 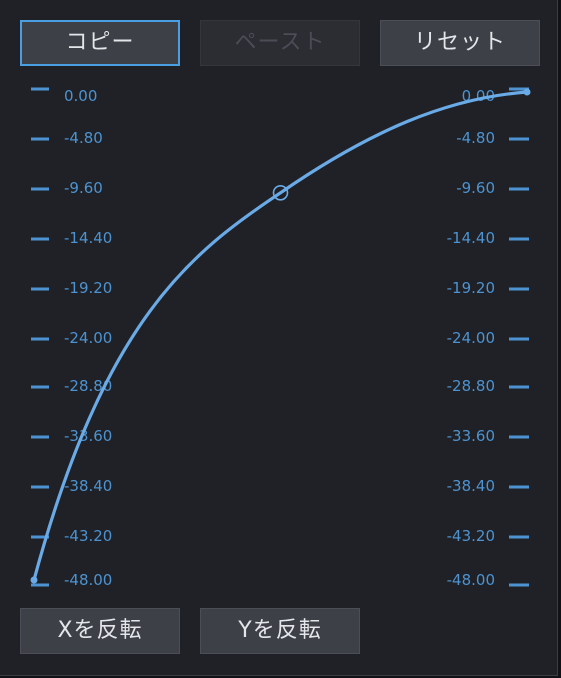 I want to click on left-tick-label: -33.60, so click(x=88, y=436).